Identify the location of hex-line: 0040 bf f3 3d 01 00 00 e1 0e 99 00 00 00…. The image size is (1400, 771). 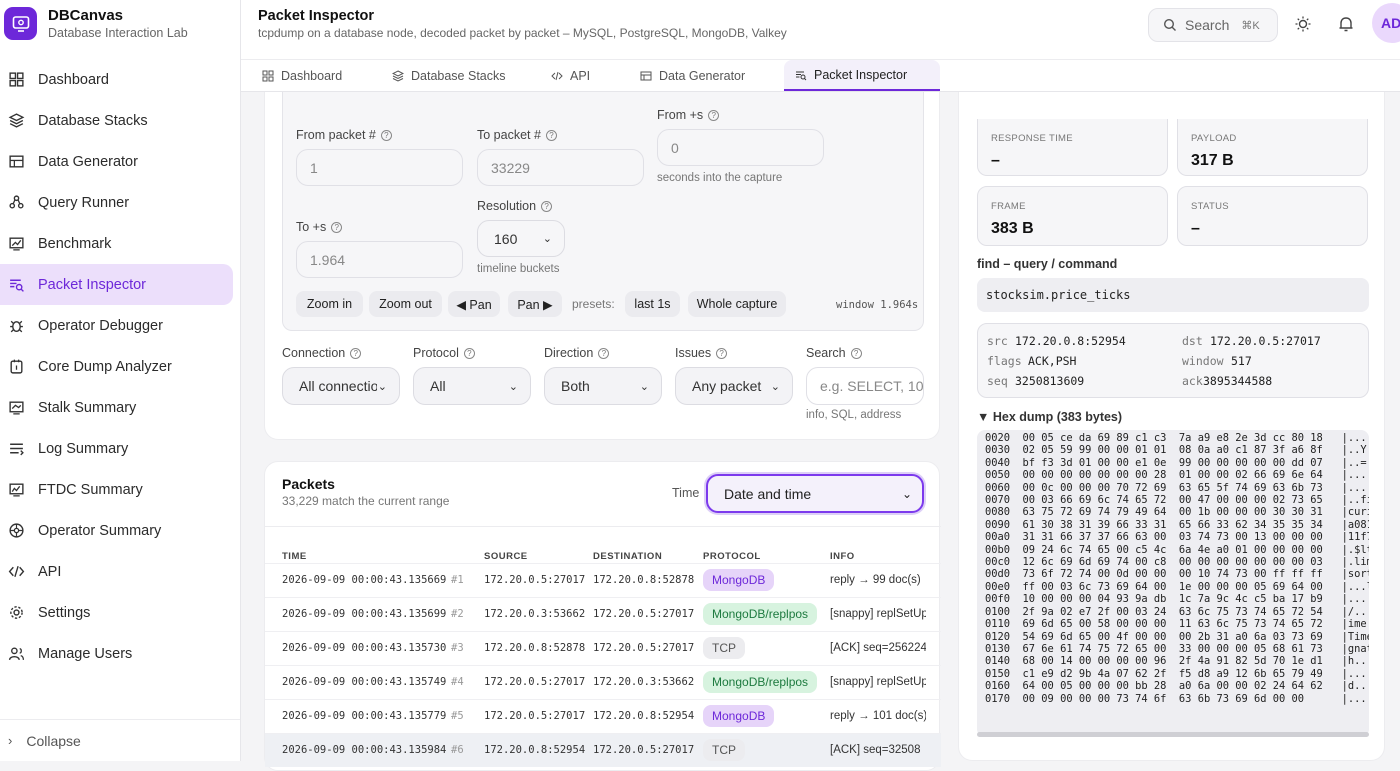
(1177, 462).